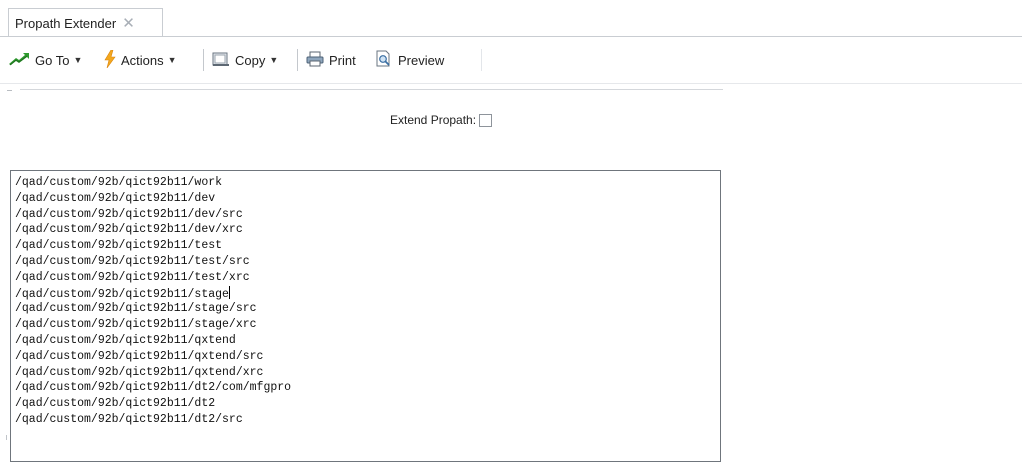  I want to click on actions-label: Actions, so click(142, 60).